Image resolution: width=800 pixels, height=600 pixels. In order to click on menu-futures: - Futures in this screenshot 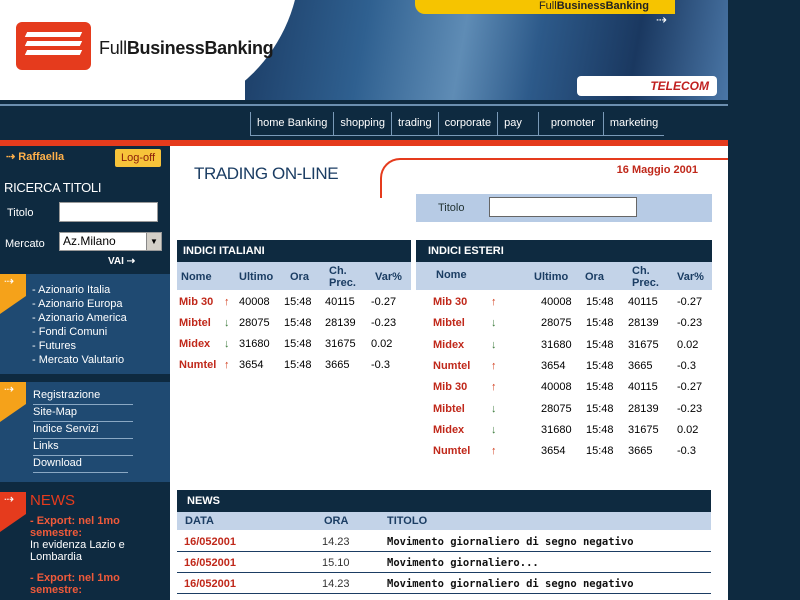, I will do `click(79, 347)`.